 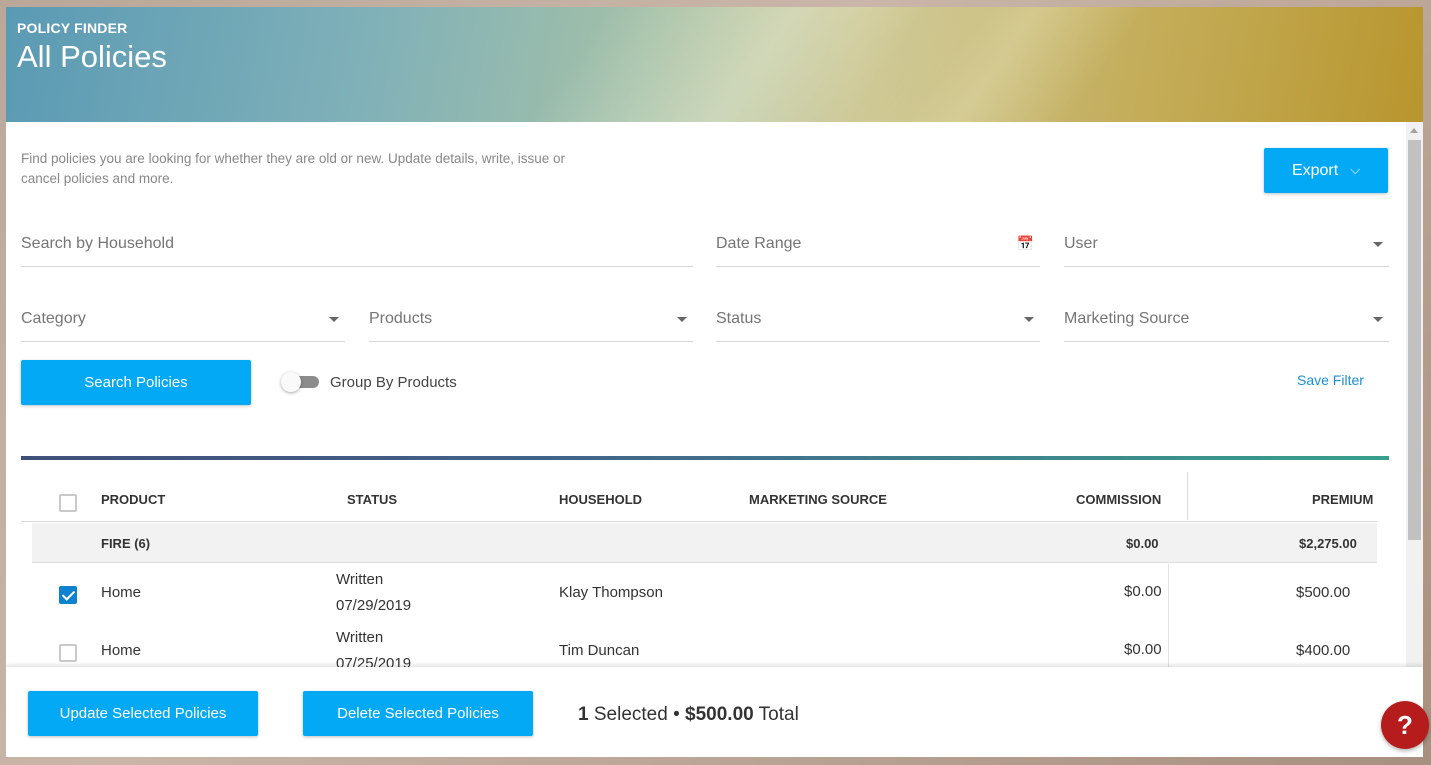 I want to click on chevron-down-icon: ⌵, so click(x=1355, y=169).